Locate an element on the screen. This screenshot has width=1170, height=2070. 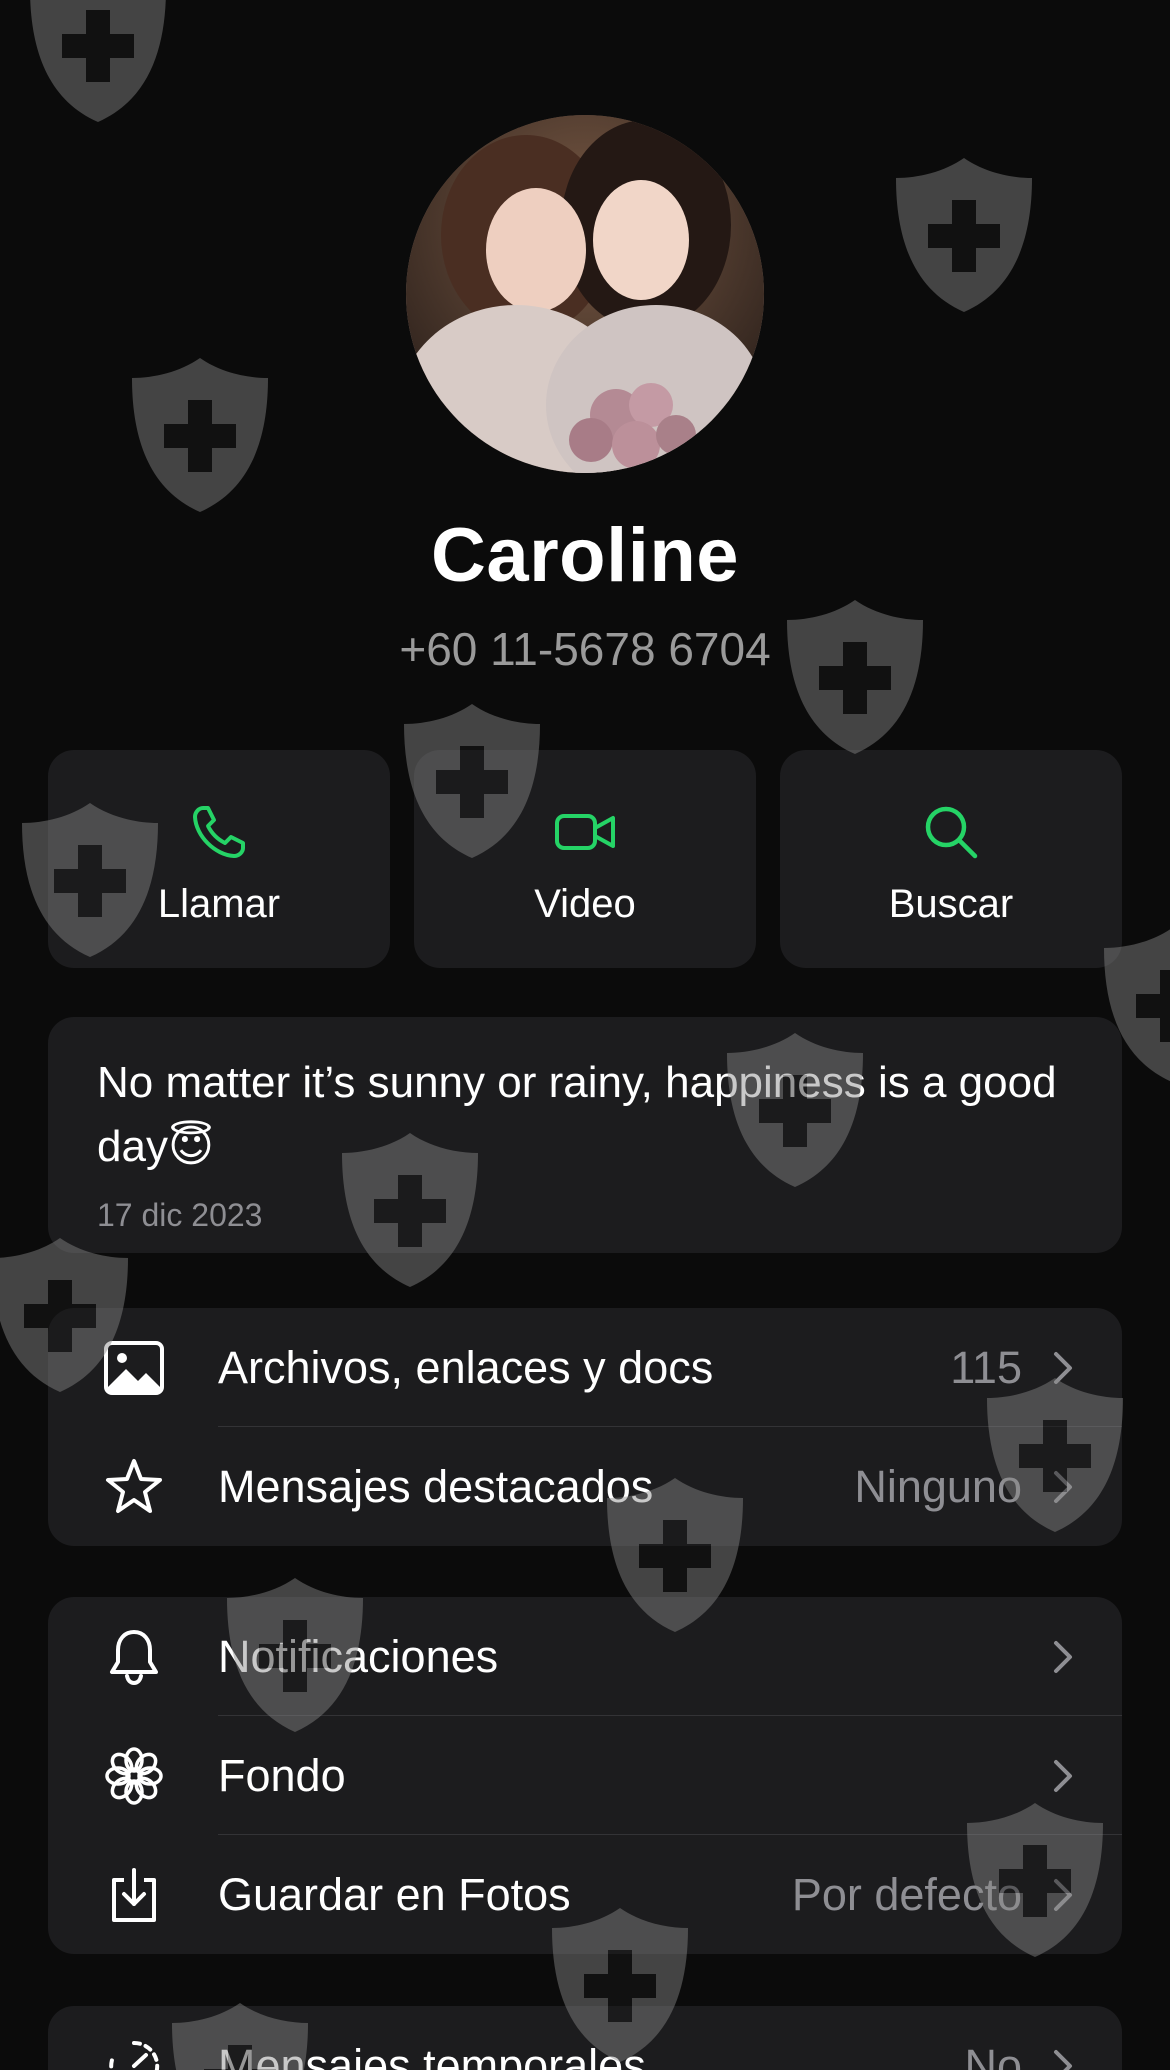
call-button-label: Llamar is located at coordinates (219, 904).